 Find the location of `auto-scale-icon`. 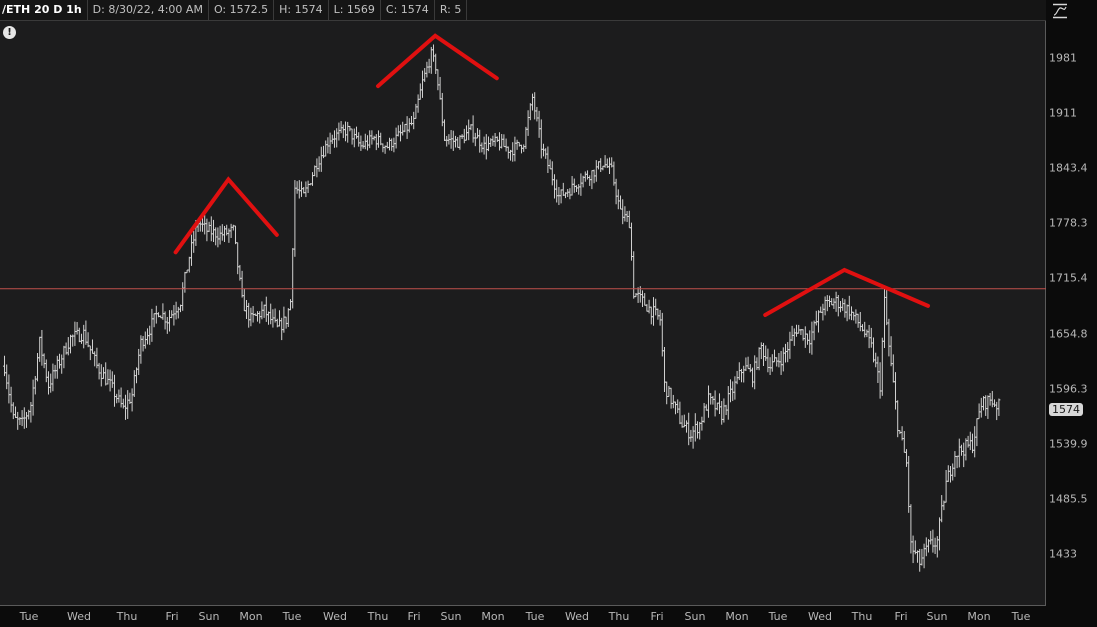

auto-scale-icon is located at coordinates (1060, 11).